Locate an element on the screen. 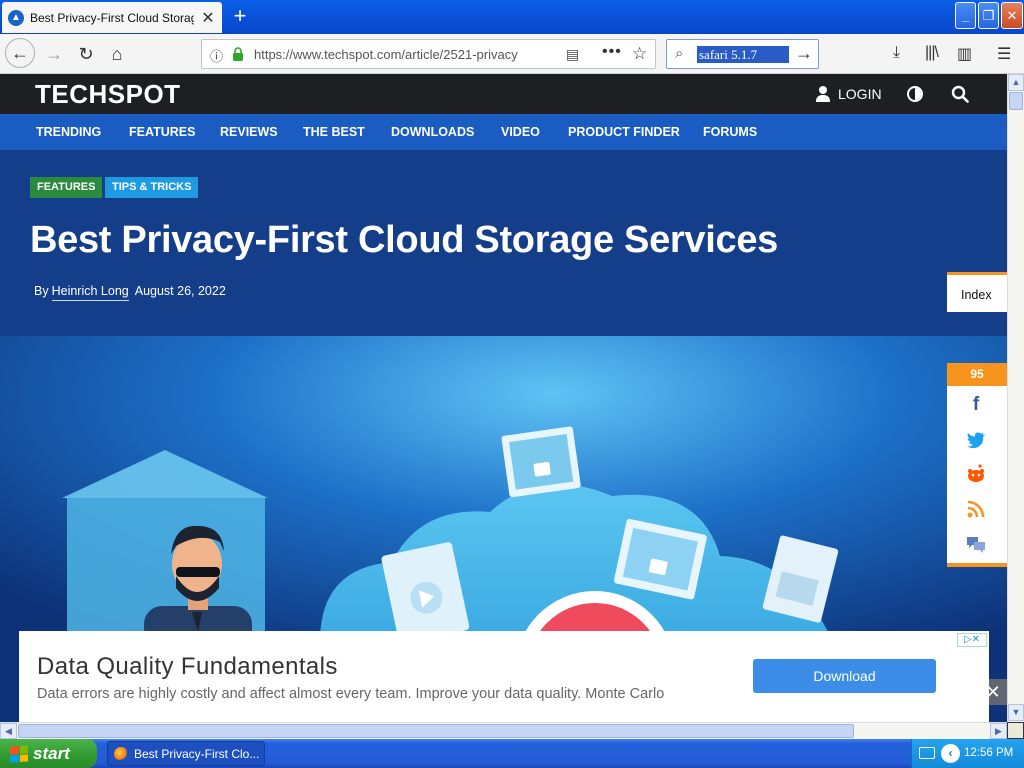  nav-video: VIDEO is located at coordinates (520, 132).